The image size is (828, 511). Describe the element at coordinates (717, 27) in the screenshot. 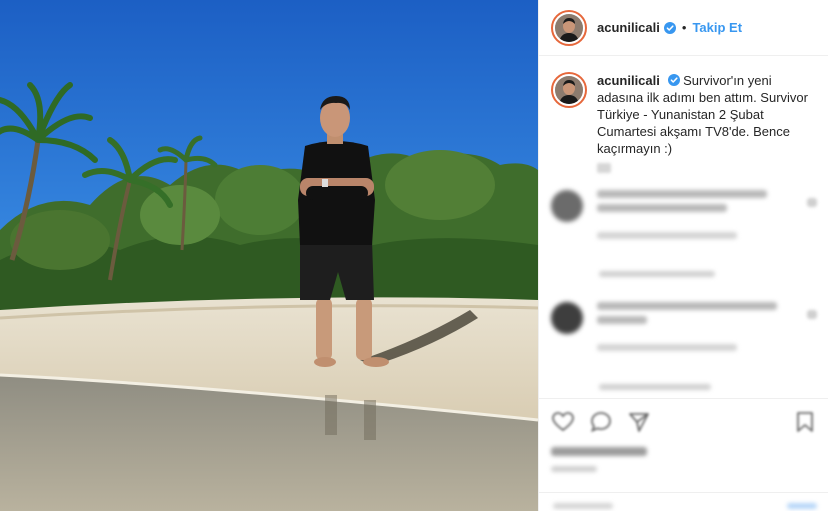

I see `follow-button: Takip Et` at that location.